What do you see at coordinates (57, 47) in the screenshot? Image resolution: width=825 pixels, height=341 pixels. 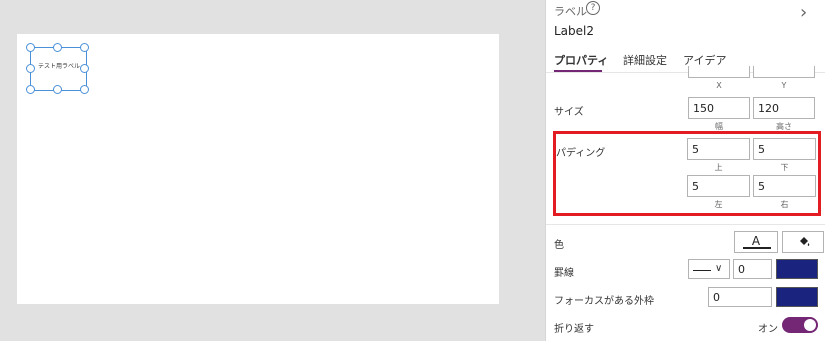 I see `resize-handle-top` at bounding box center [57, 47].